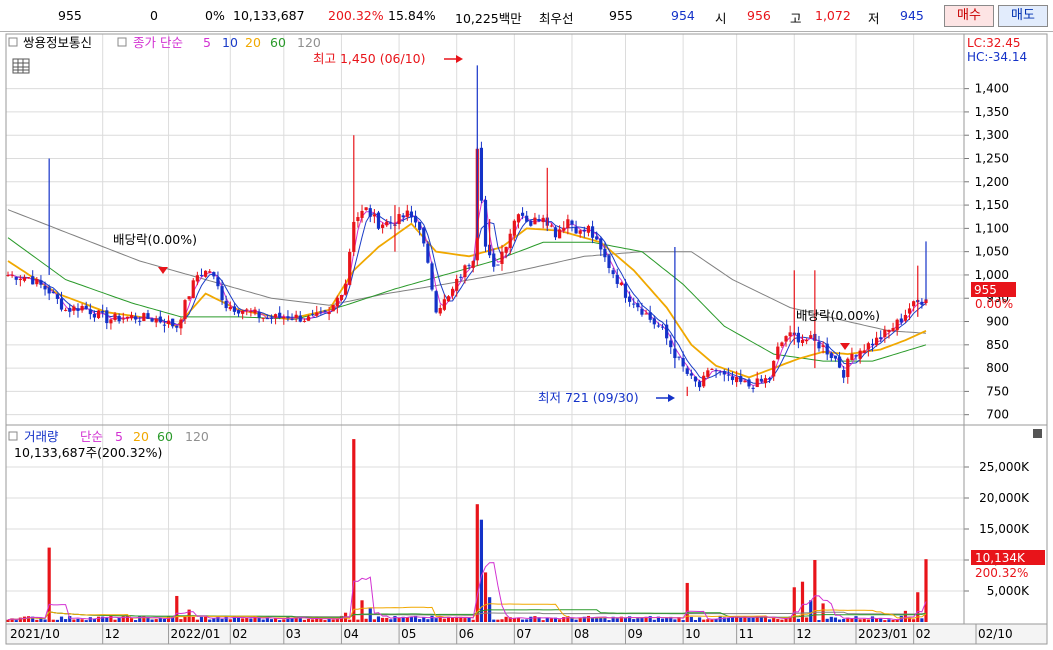  I want to click on x-axis-label: 03, so click(293, 634).